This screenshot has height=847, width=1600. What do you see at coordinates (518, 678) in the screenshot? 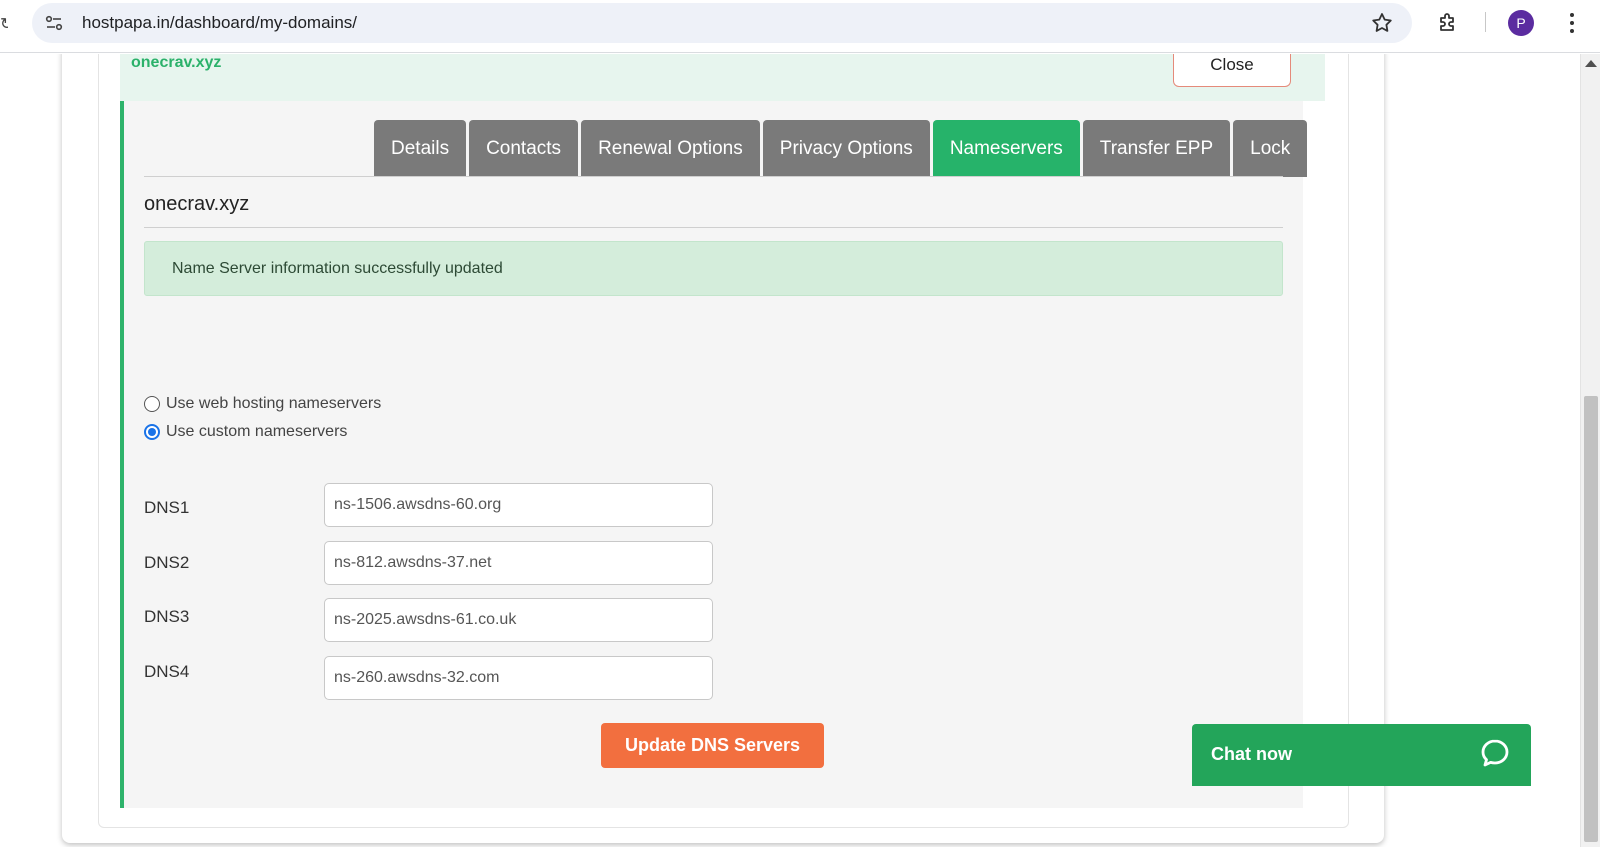
I see `dns4-input` at bounding box center [518, 678].